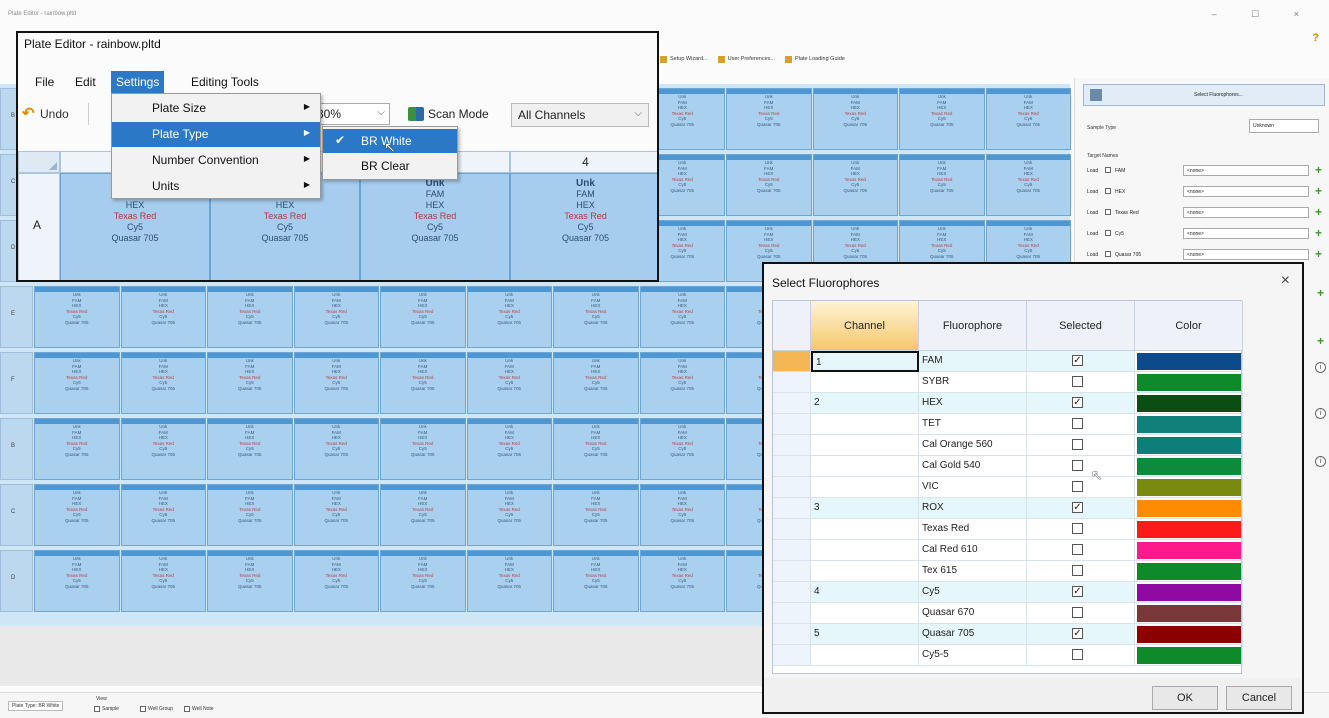 This screenshot has height=718, width=1329. I want to click on table-row: 1 FAM ✓, so click(1008, 361).